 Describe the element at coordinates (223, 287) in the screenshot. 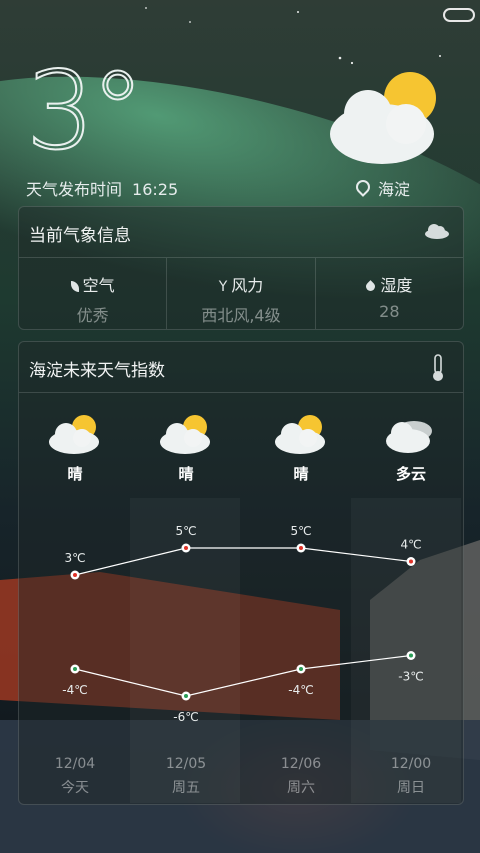

I see `wind-icon: Y` at that location.